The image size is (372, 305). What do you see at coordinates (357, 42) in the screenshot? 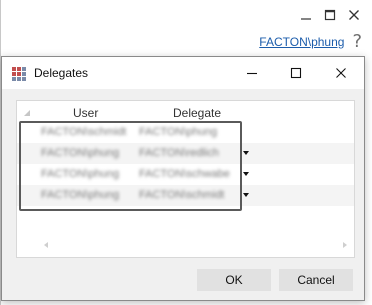
I see `help-icon: ?` at bounding box center [357, 42].